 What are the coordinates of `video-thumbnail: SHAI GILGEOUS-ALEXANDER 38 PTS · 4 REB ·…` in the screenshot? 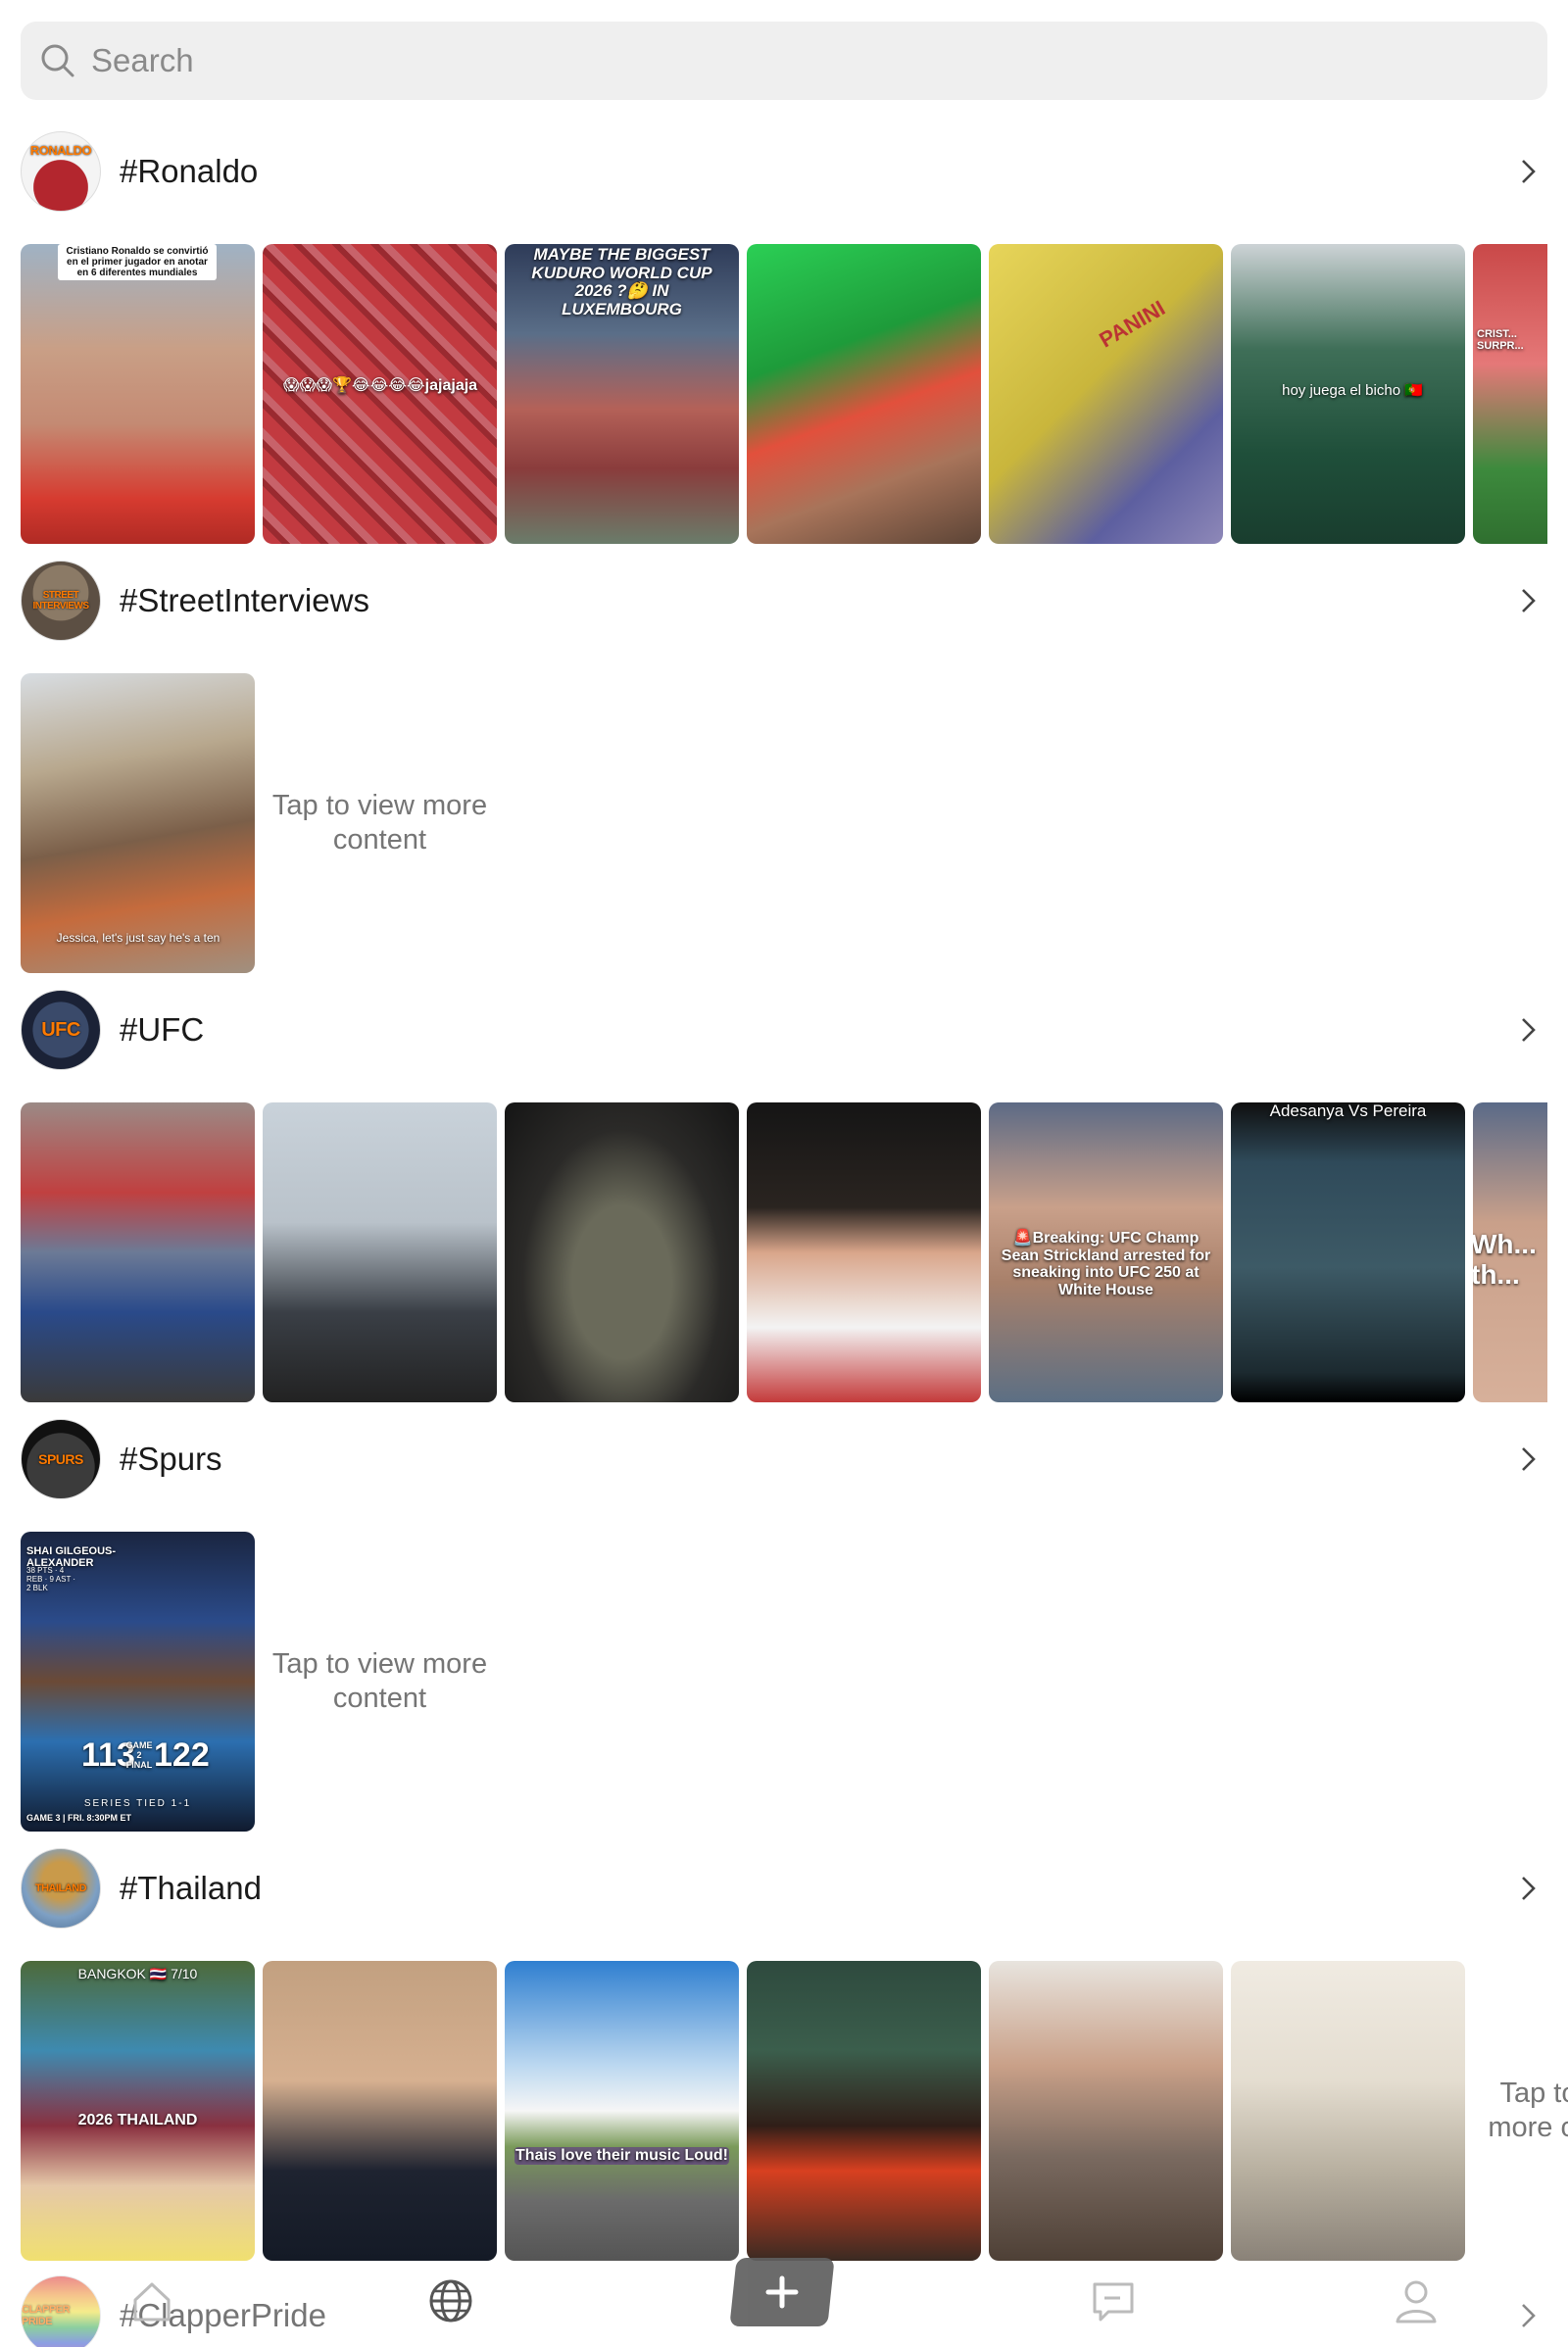 It's located at (138, 1682).